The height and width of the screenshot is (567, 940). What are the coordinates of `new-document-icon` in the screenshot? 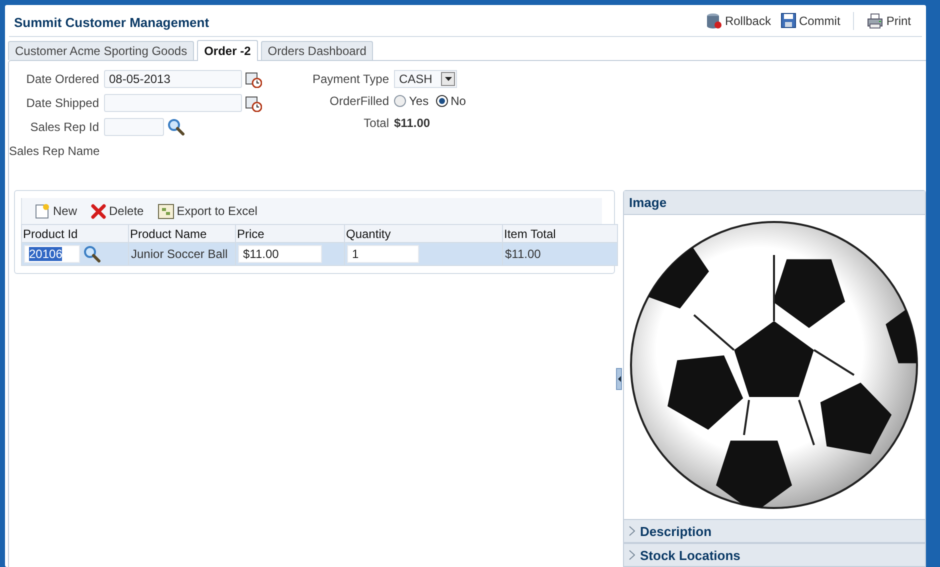 It's located at (42, 211).